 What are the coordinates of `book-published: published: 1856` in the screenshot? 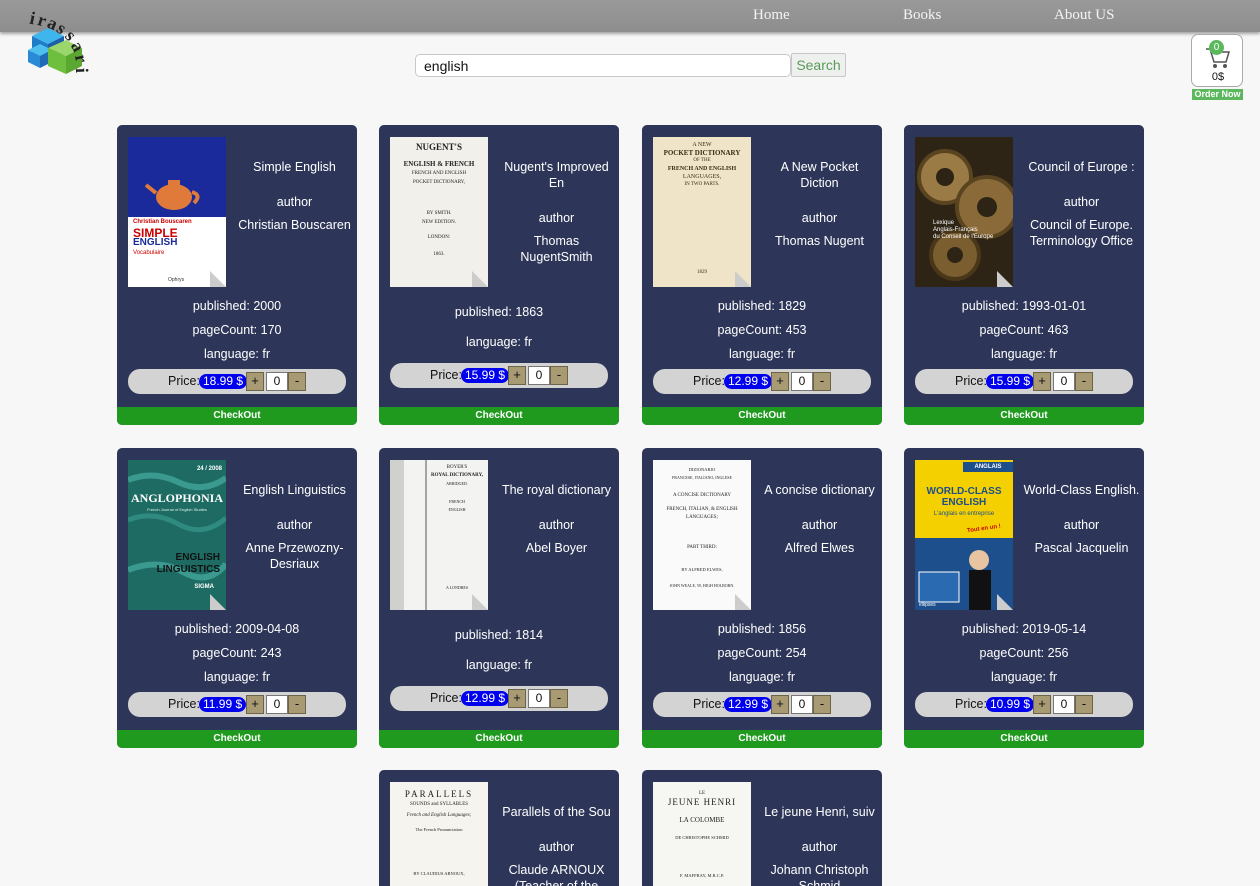 It's located at (762, 629).